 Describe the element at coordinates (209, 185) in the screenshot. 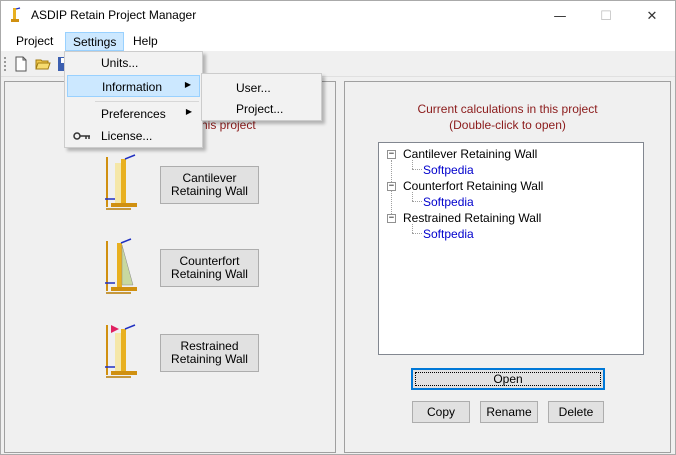

I see `cantilever-wall-button: Cantilever Retaining Wall` at that location.